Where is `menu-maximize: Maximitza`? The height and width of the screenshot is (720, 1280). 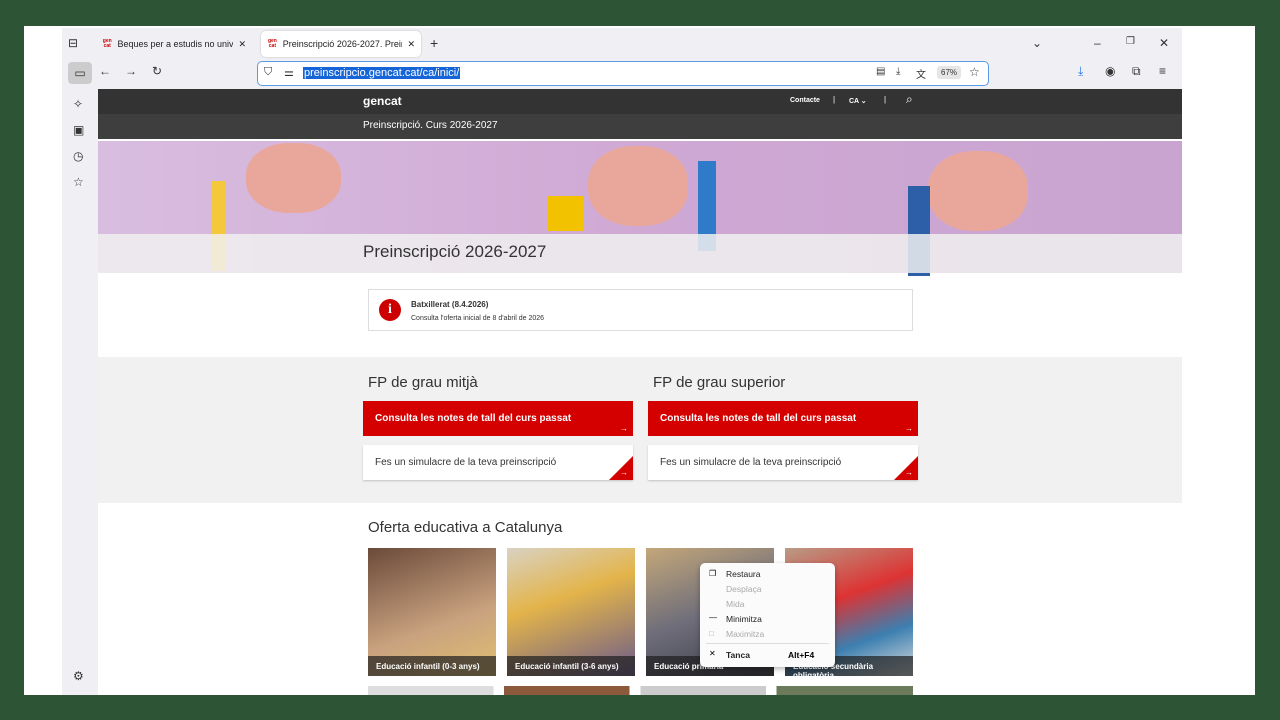
menu-maximize: Maximitza is located at coordinates (745, 634).